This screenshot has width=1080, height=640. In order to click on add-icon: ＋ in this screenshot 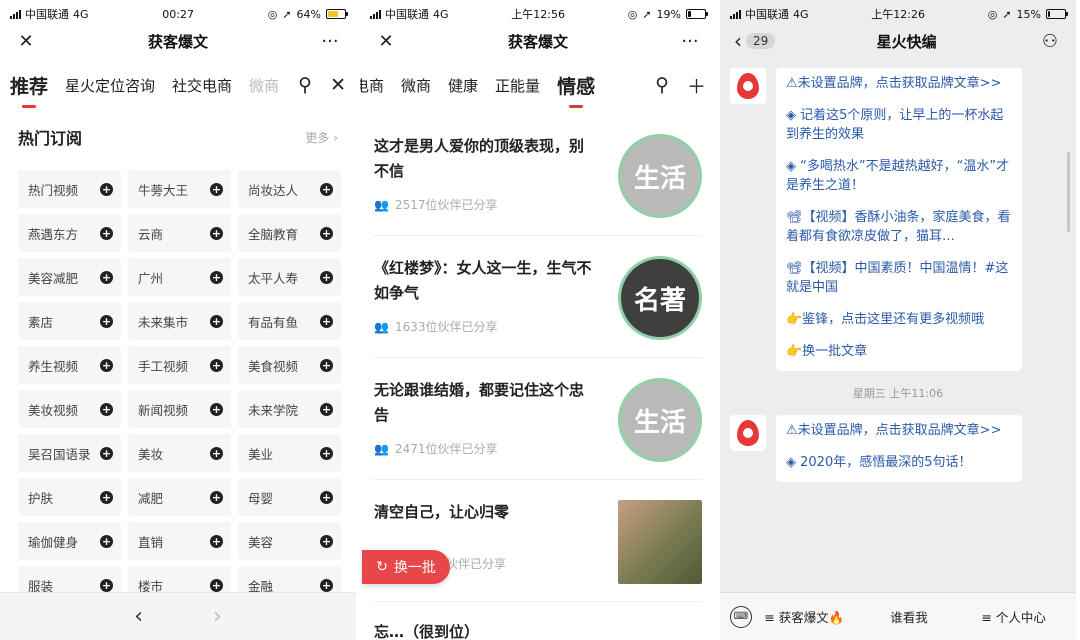, I will do `click(696, 85)`.